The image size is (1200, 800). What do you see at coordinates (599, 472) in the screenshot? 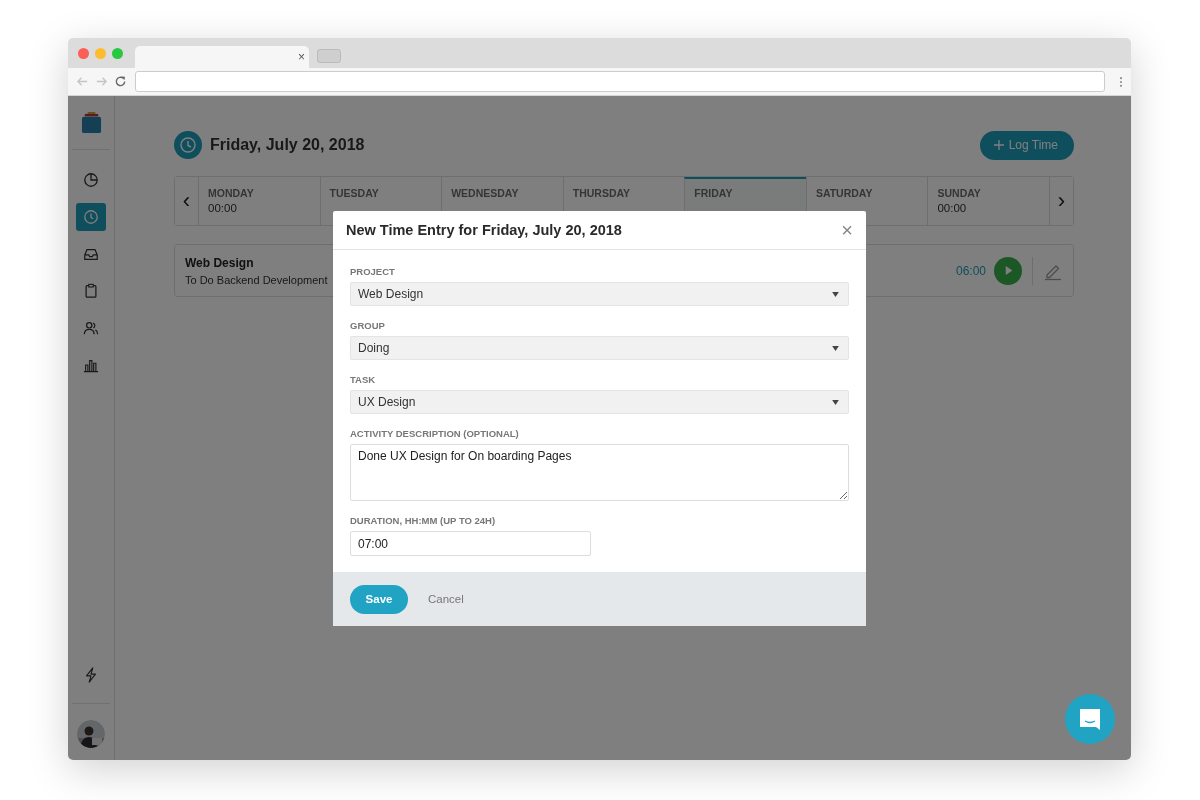
I see `text-area: Done UX Design for On boarding Pages` at bounding box center [599, 472].